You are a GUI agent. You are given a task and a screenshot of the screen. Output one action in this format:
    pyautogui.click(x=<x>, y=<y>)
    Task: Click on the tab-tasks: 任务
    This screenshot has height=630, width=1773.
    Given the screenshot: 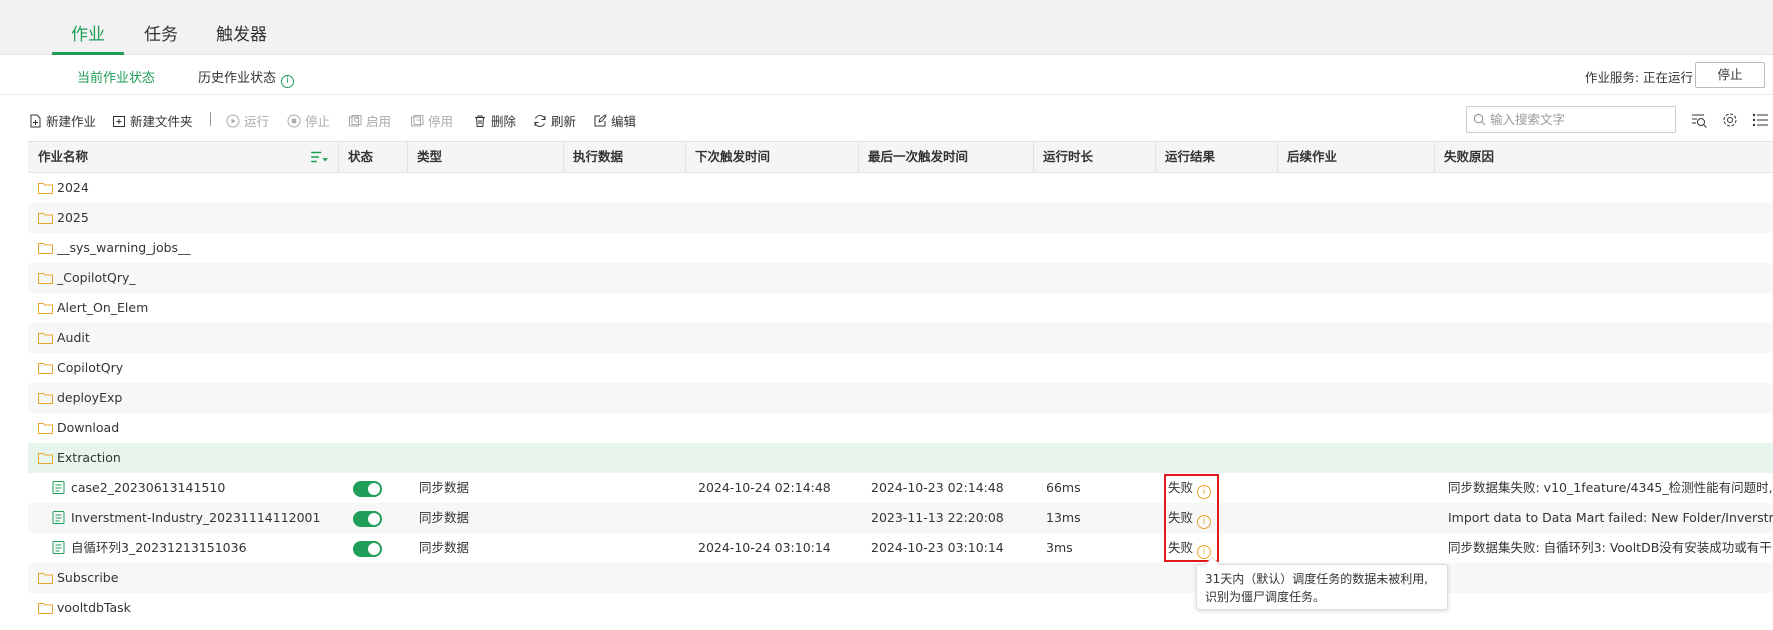 What is the action you would take?
    pyautogui.click(x=161, y=32)
    